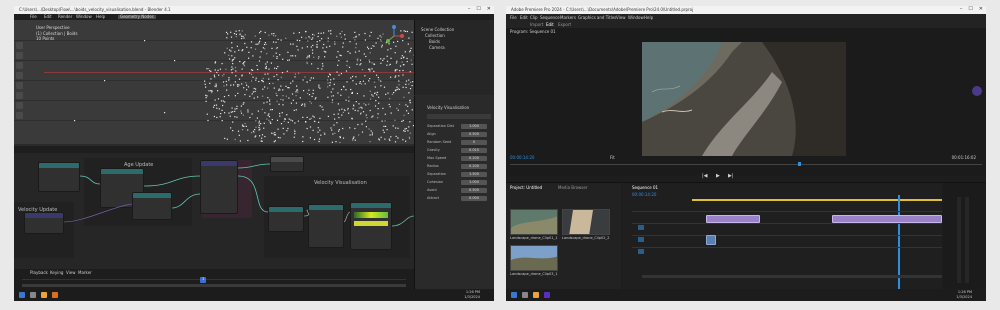 Image resolution: width=1000 pixels, height=310 pixels. I want to click on timeline: Playback Keying View Marker 1, so click(214, 279).